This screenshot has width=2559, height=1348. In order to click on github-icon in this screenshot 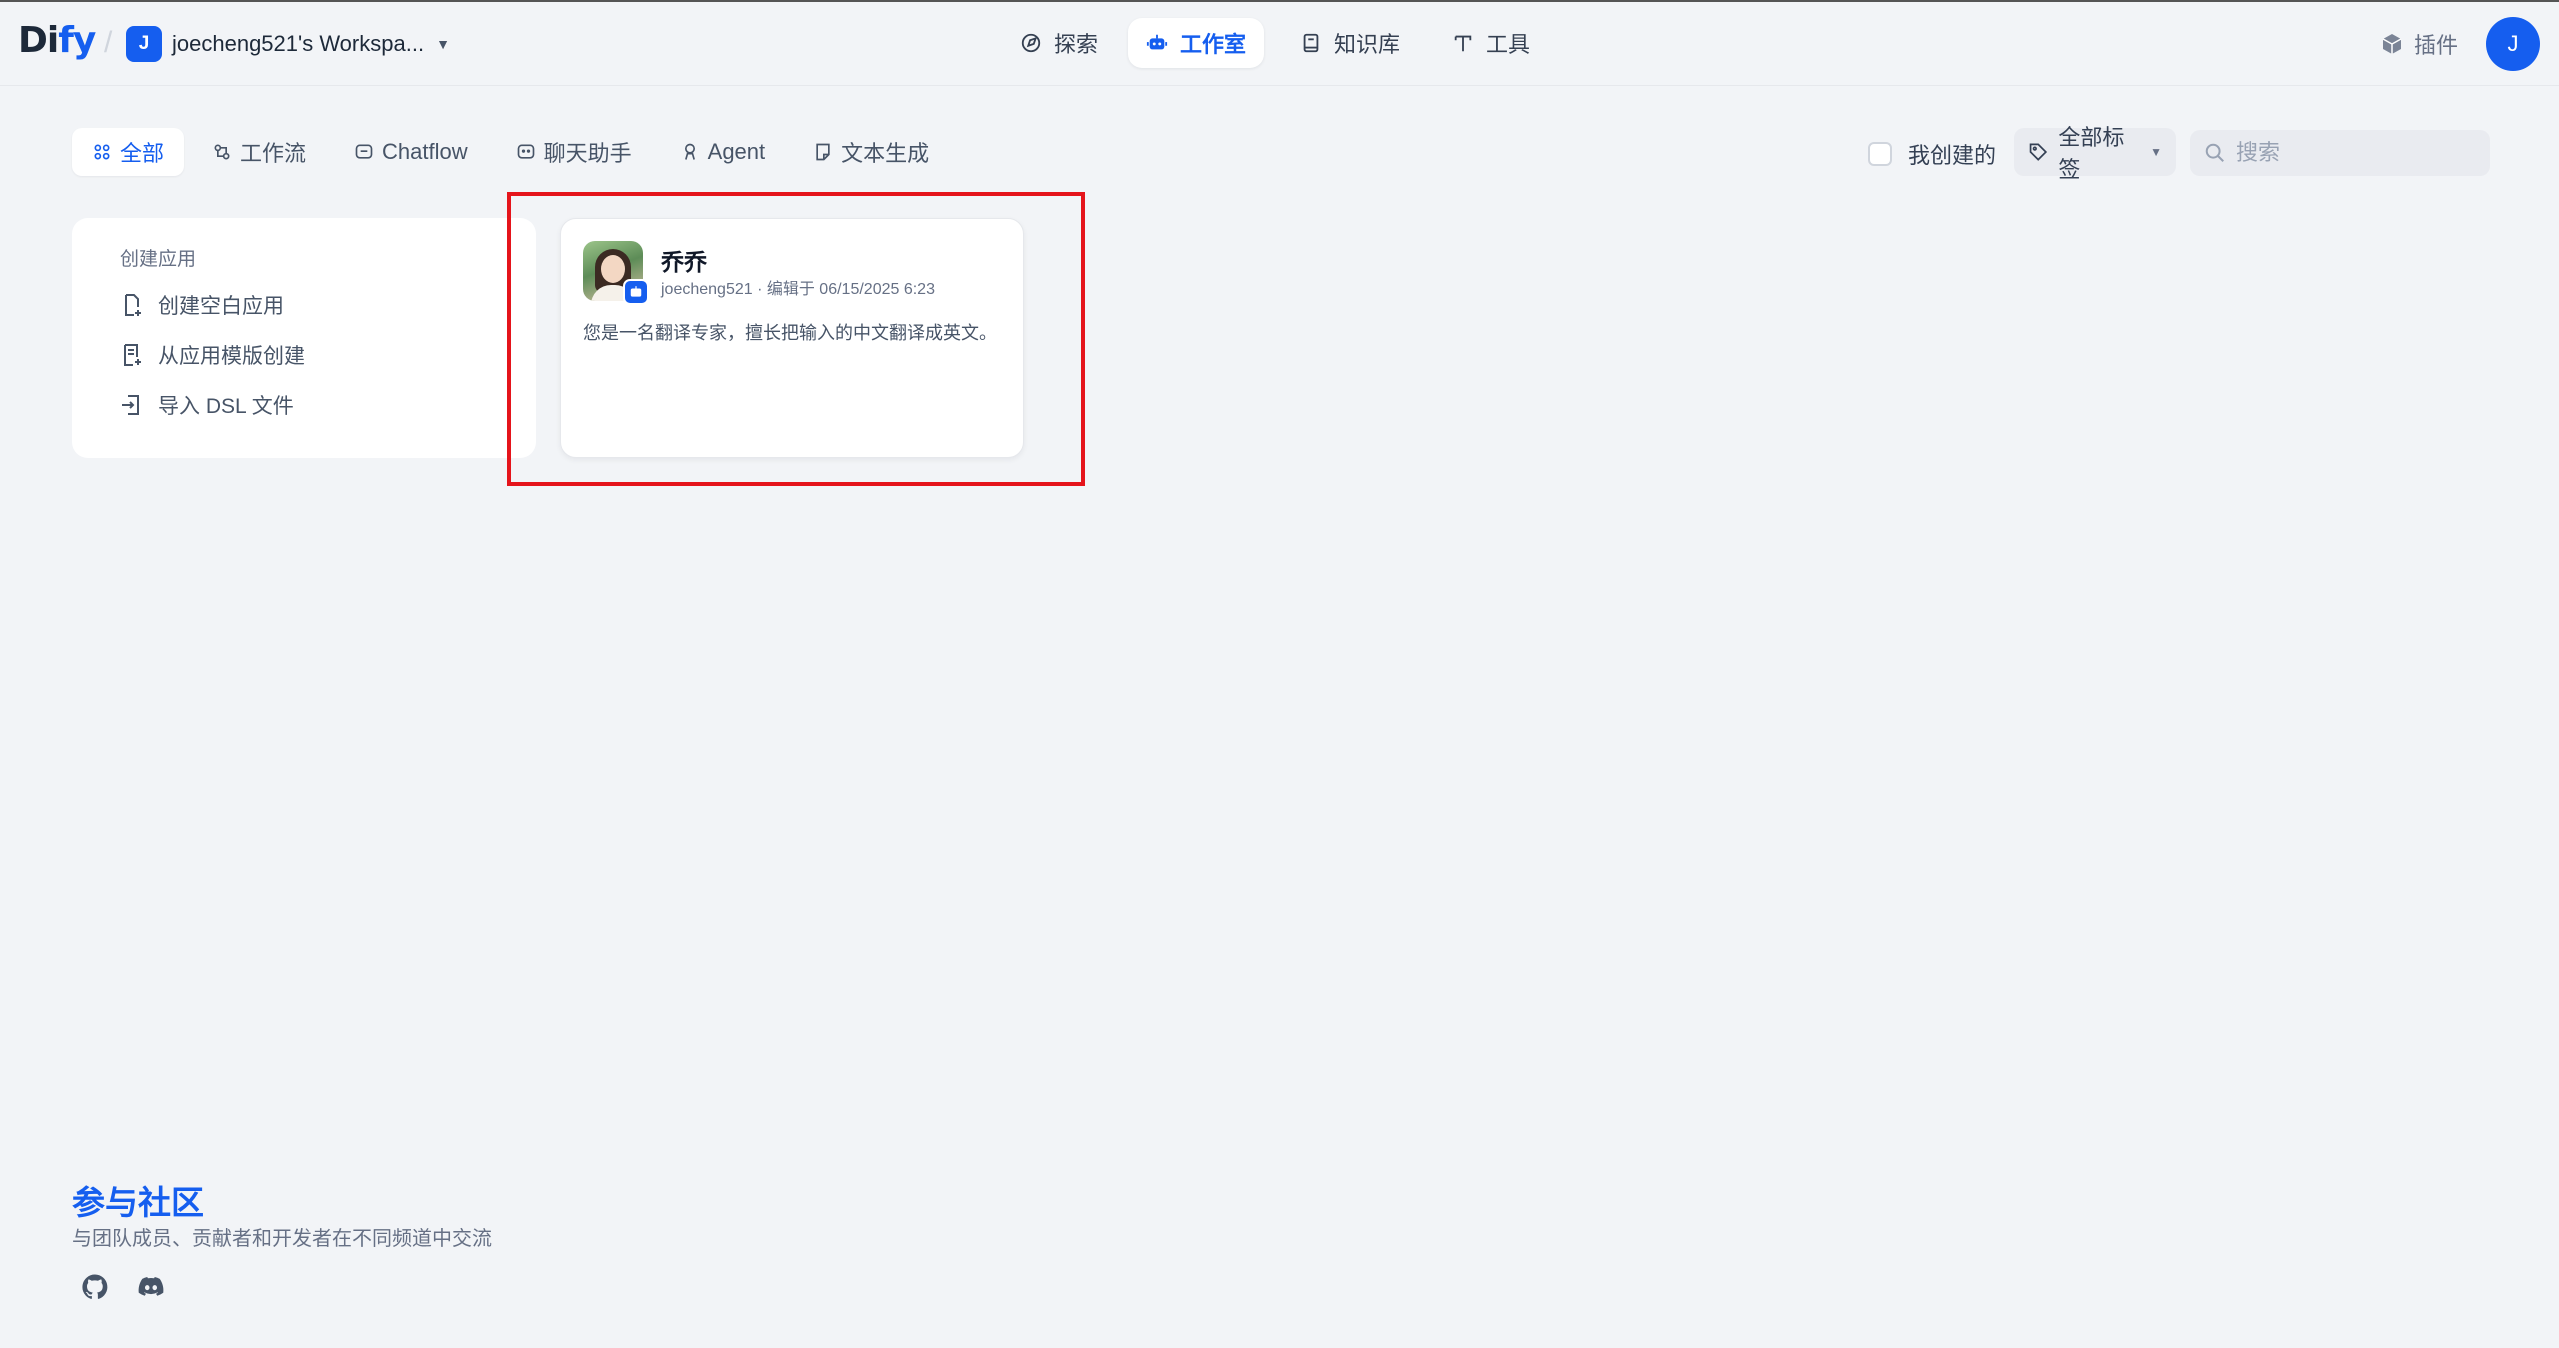, I will do `click(95, 1287)`.